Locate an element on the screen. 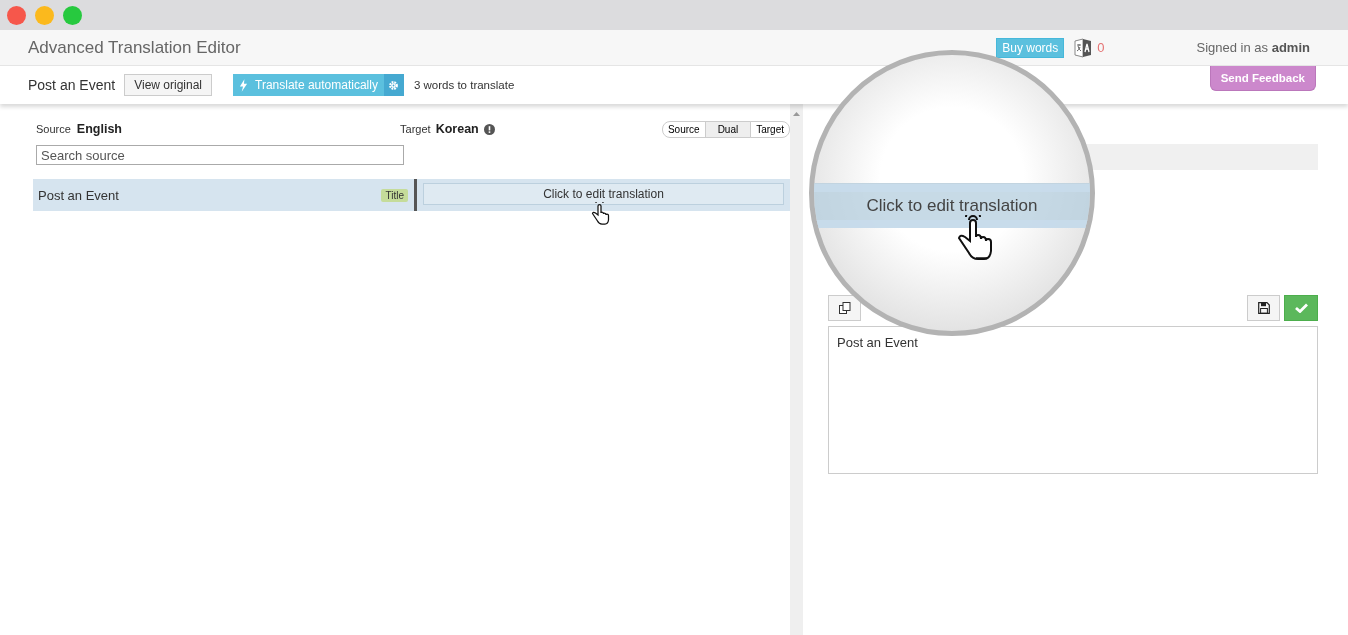 Image resolution: width=1348 pixels, height=635 pixels. target-language: Korean is located at coordinates (457, 129).